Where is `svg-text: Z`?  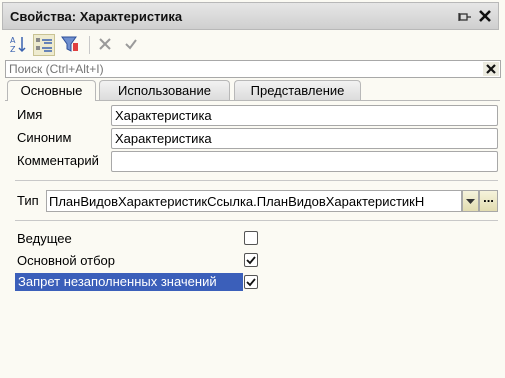 svg-text: Z is located at coordinates (13, 49).